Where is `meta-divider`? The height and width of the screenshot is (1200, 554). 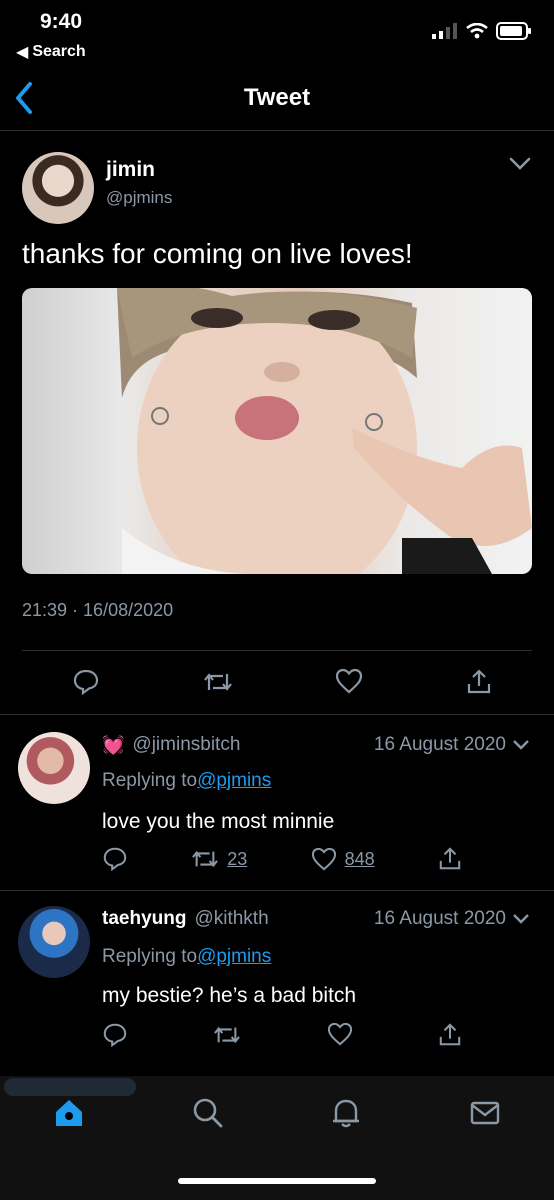 meta-divider is located at coordinates (277, 650).